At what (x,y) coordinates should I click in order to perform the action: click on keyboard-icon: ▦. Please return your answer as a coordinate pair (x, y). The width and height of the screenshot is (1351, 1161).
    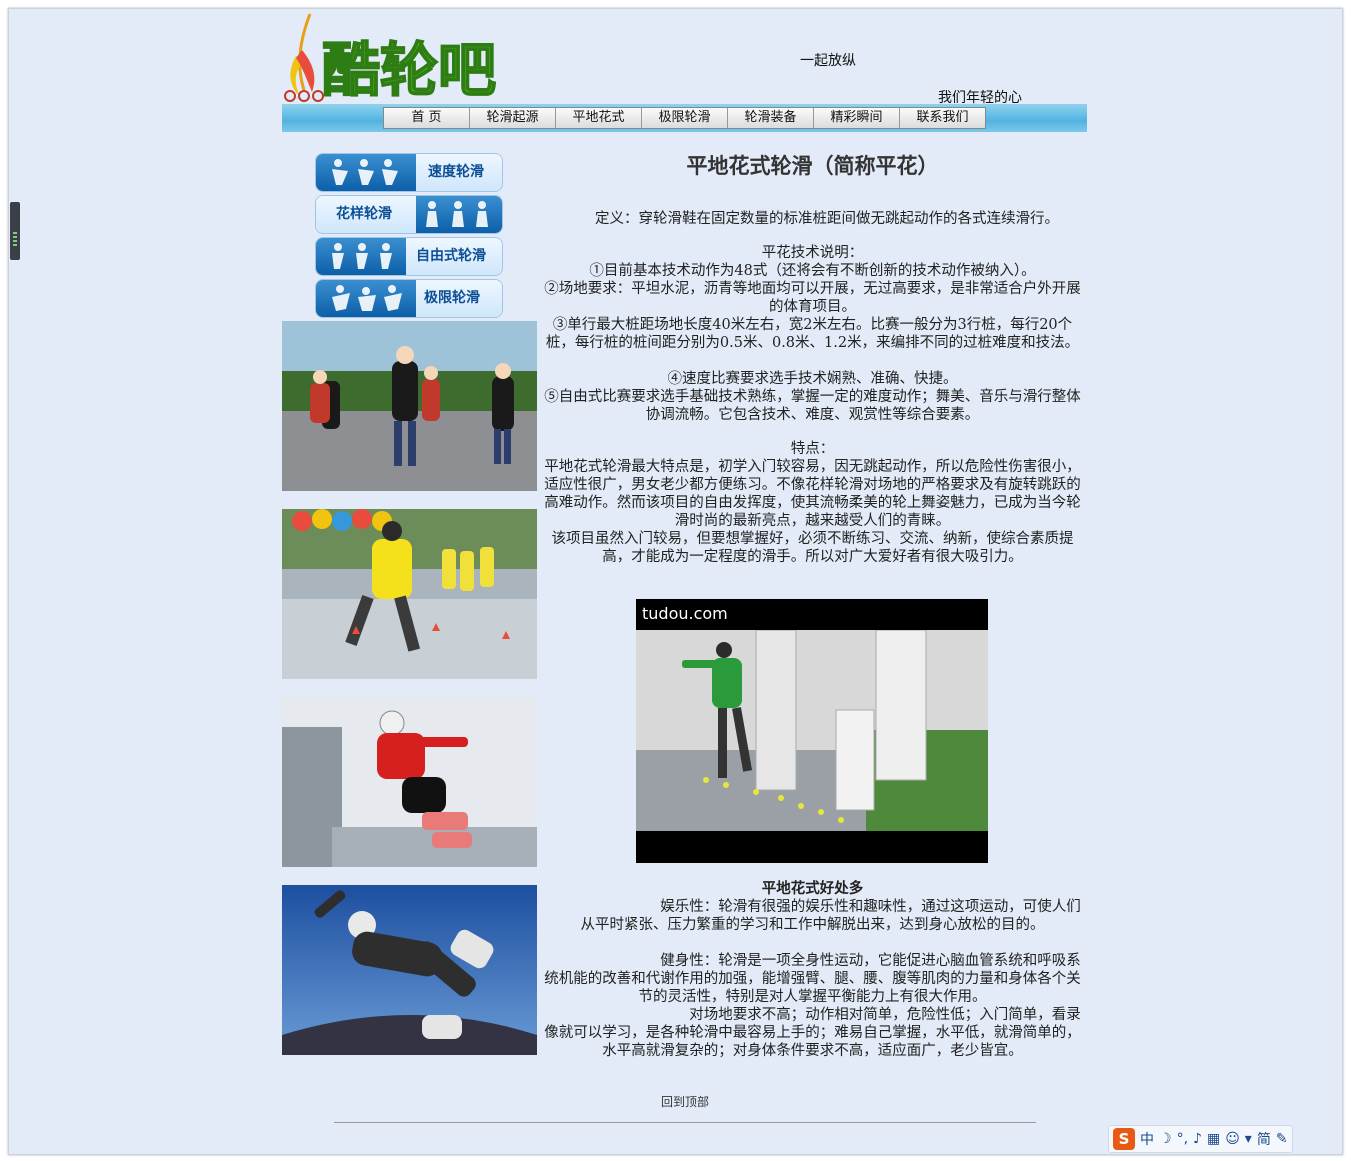
    Looking at the image, I should click on (1213, 1139).